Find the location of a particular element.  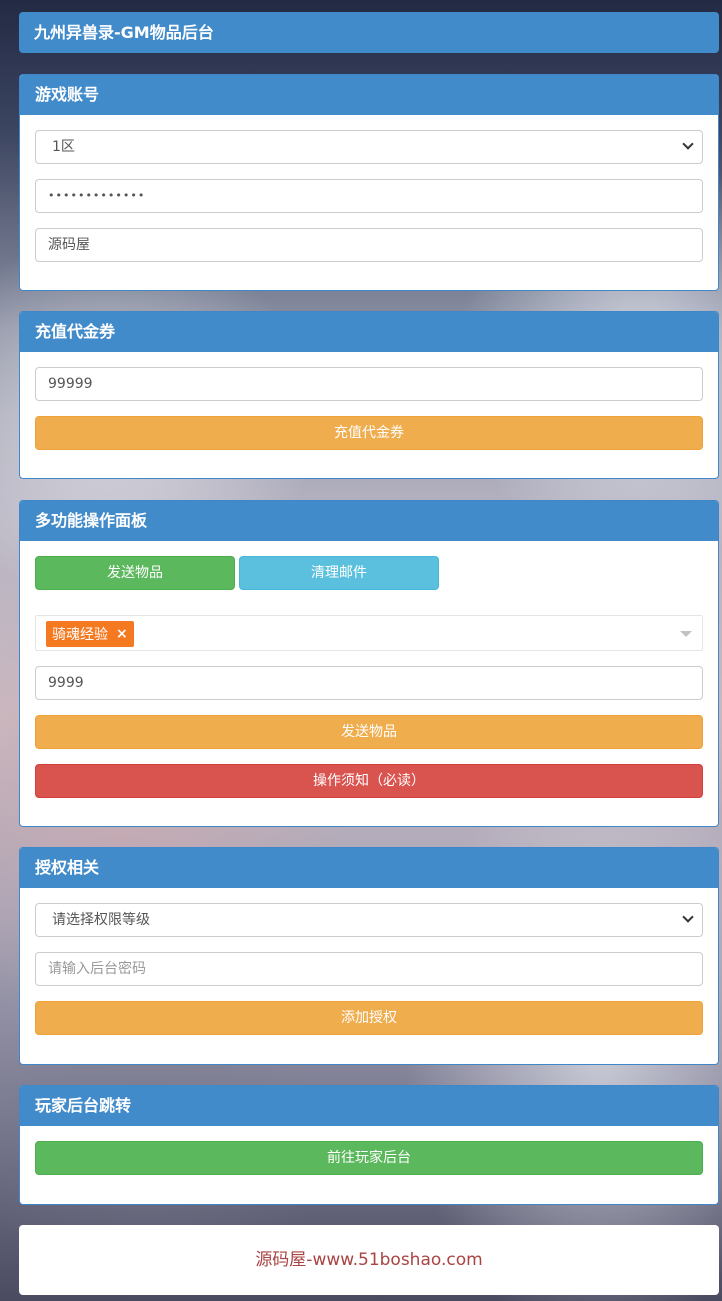

goto-player-backend-button: 前往玩家后台 is located at coordinates (369, 1158).